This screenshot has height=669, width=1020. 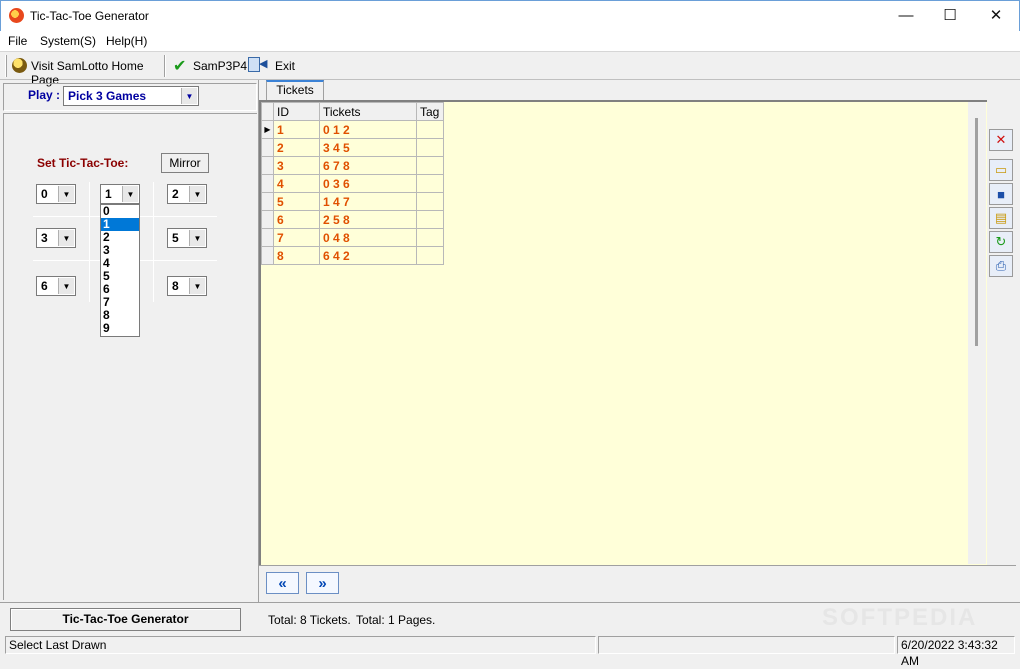 What do you see at coordinates (131, 96) in the screenshot?
I see `play-select: Pick 3 Games ▼` at bounding box center [131, 96].